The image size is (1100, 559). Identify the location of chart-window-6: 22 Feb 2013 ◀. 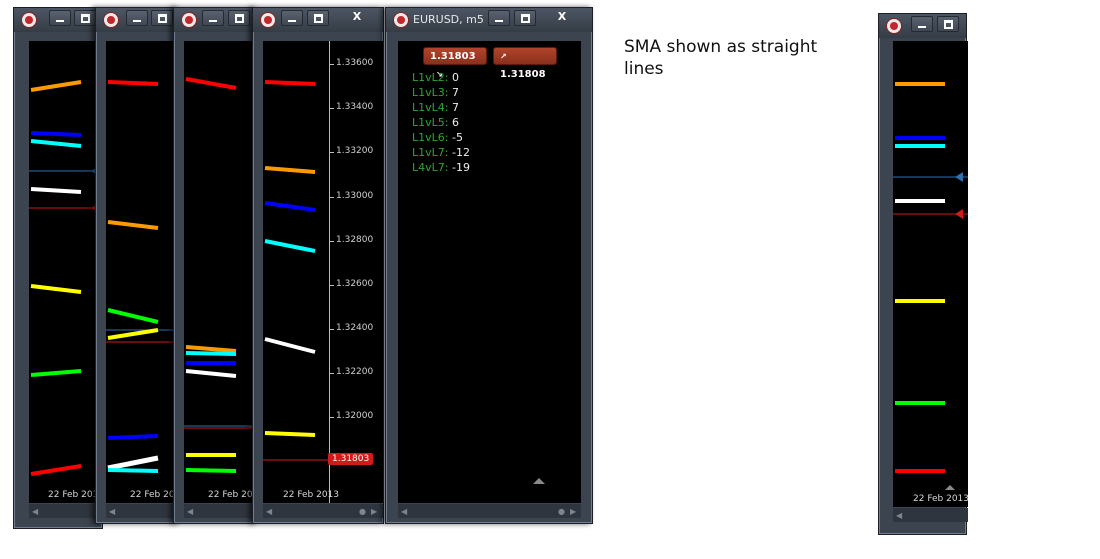
(924, 274).